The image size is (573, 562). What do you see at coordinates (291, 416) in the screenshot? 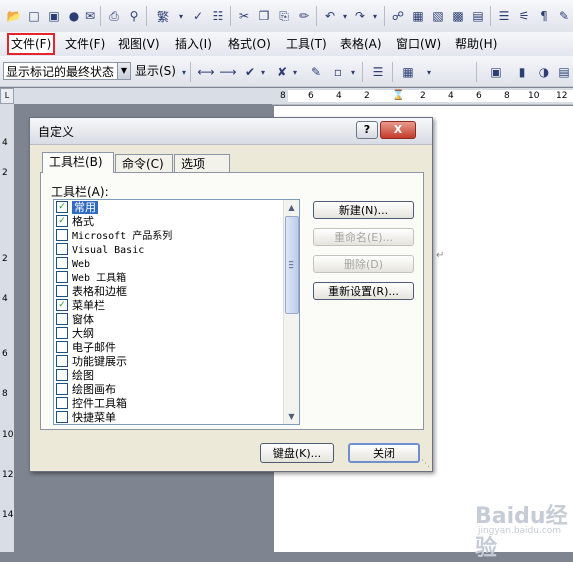
I see `scroll-down-icon: ▼` at bounding box center [291, 416].